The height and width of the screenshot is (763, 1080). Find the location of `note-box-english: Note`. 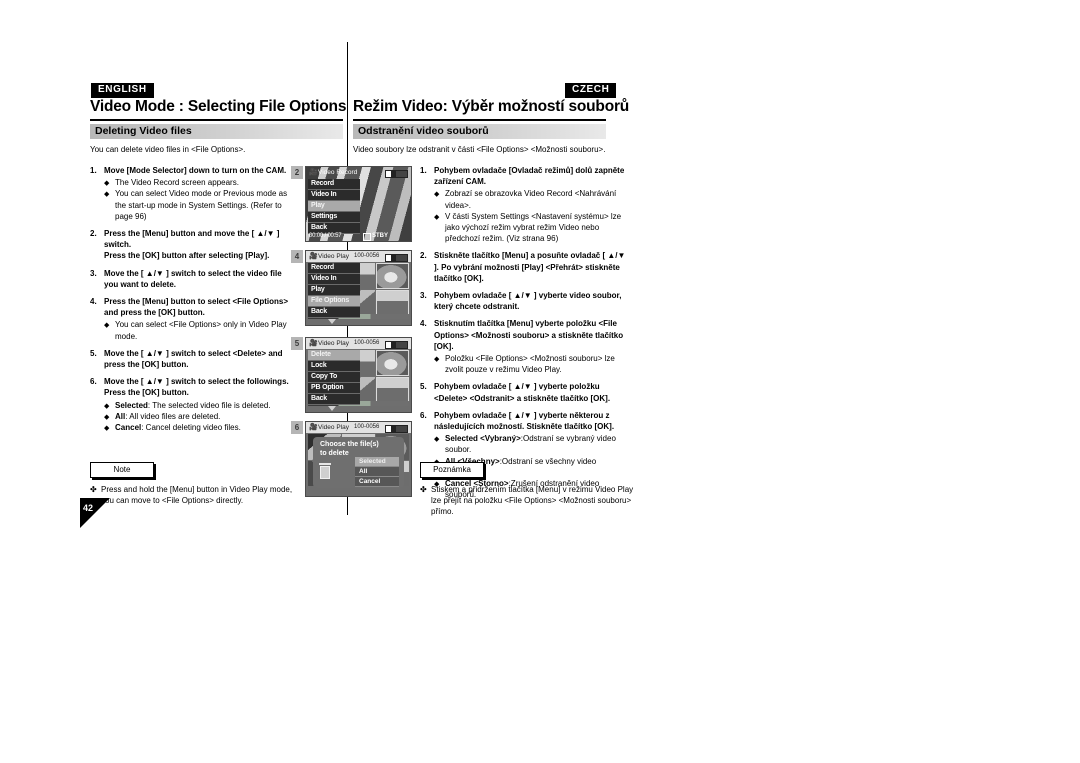

note-box-english: Note is located at coordinates (122, 470).